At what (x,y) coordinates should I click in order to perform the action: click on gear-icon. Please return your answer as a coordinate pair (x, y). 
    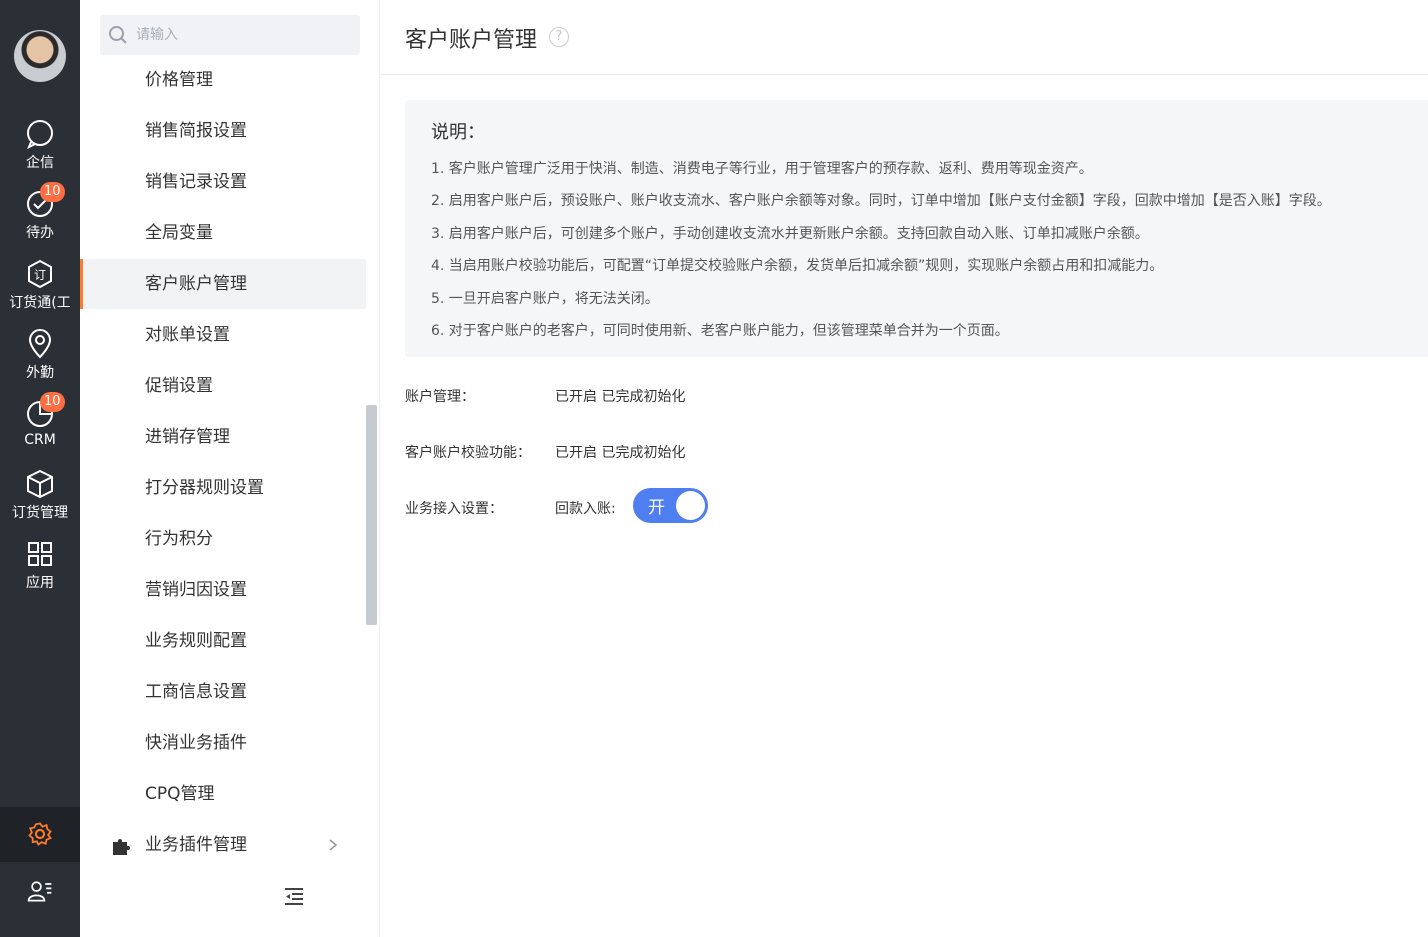
    Looking at the image, I should click on (40, 834).